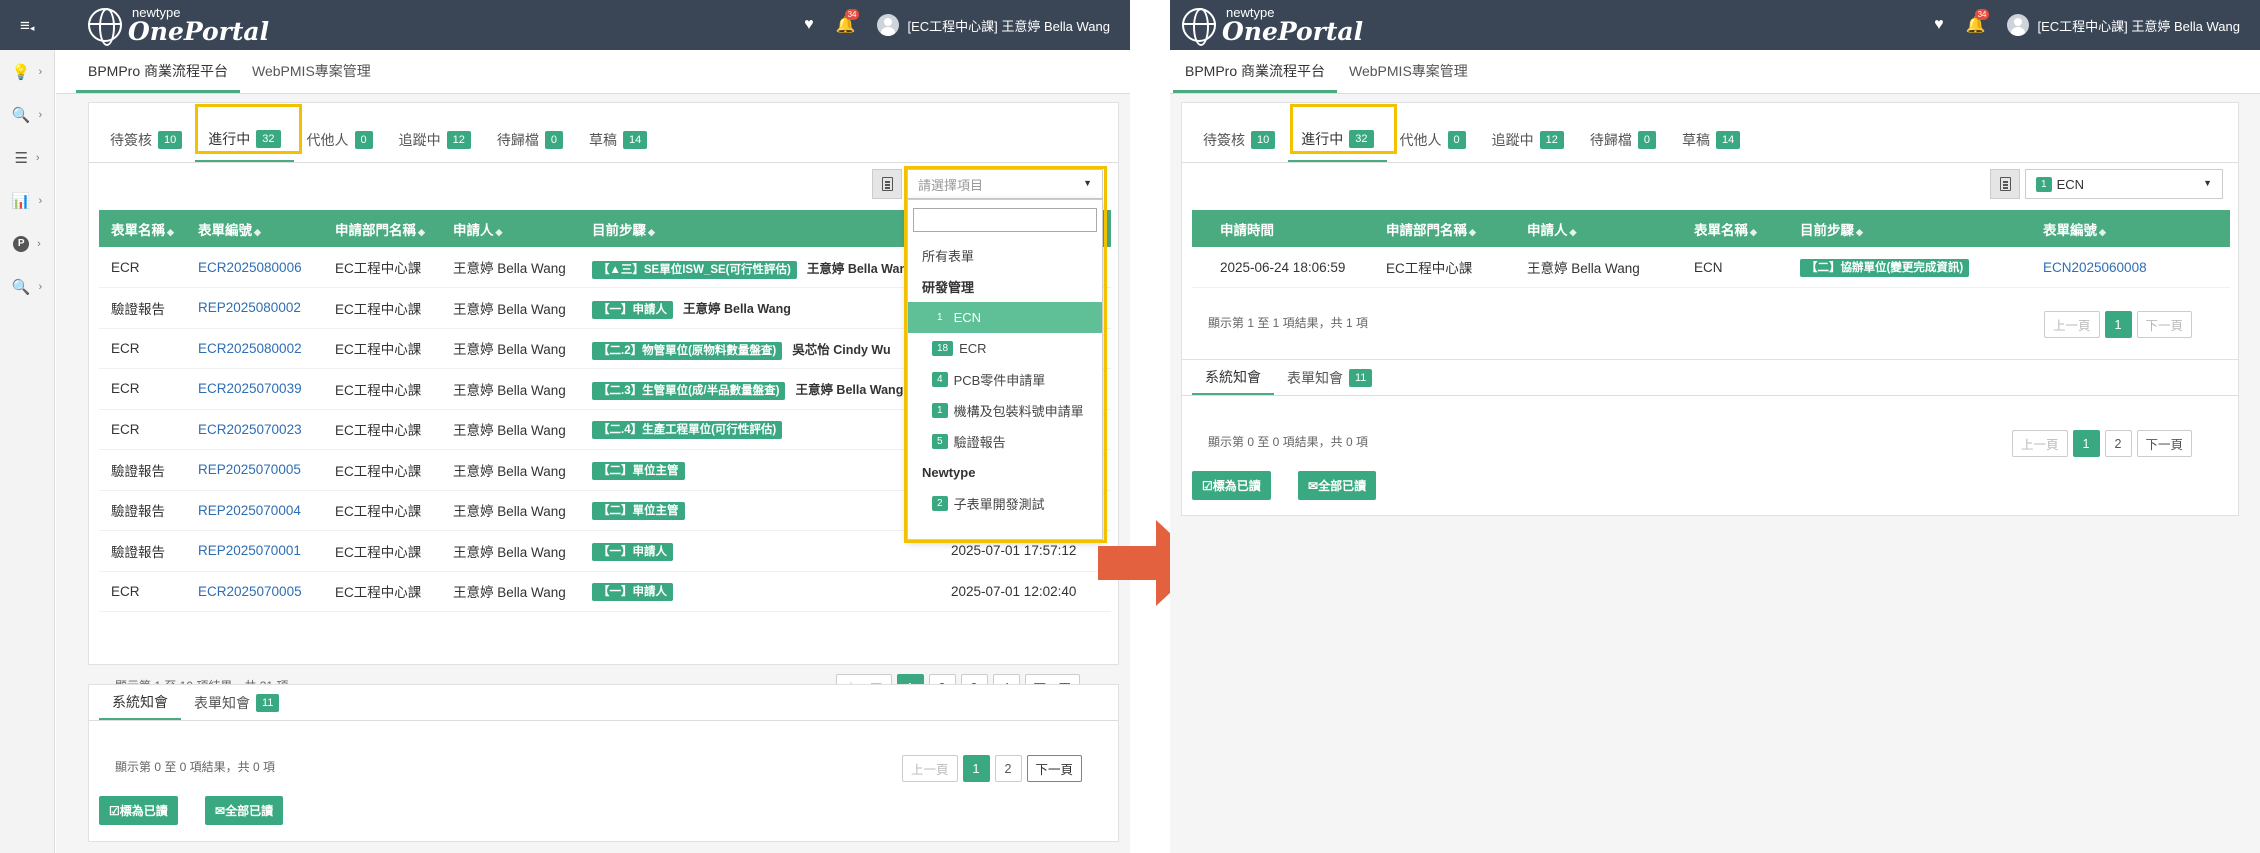 This screenshot has width=2260, height=853. I want to click on cell-step: 【二】單位主管, so click(765, 510).